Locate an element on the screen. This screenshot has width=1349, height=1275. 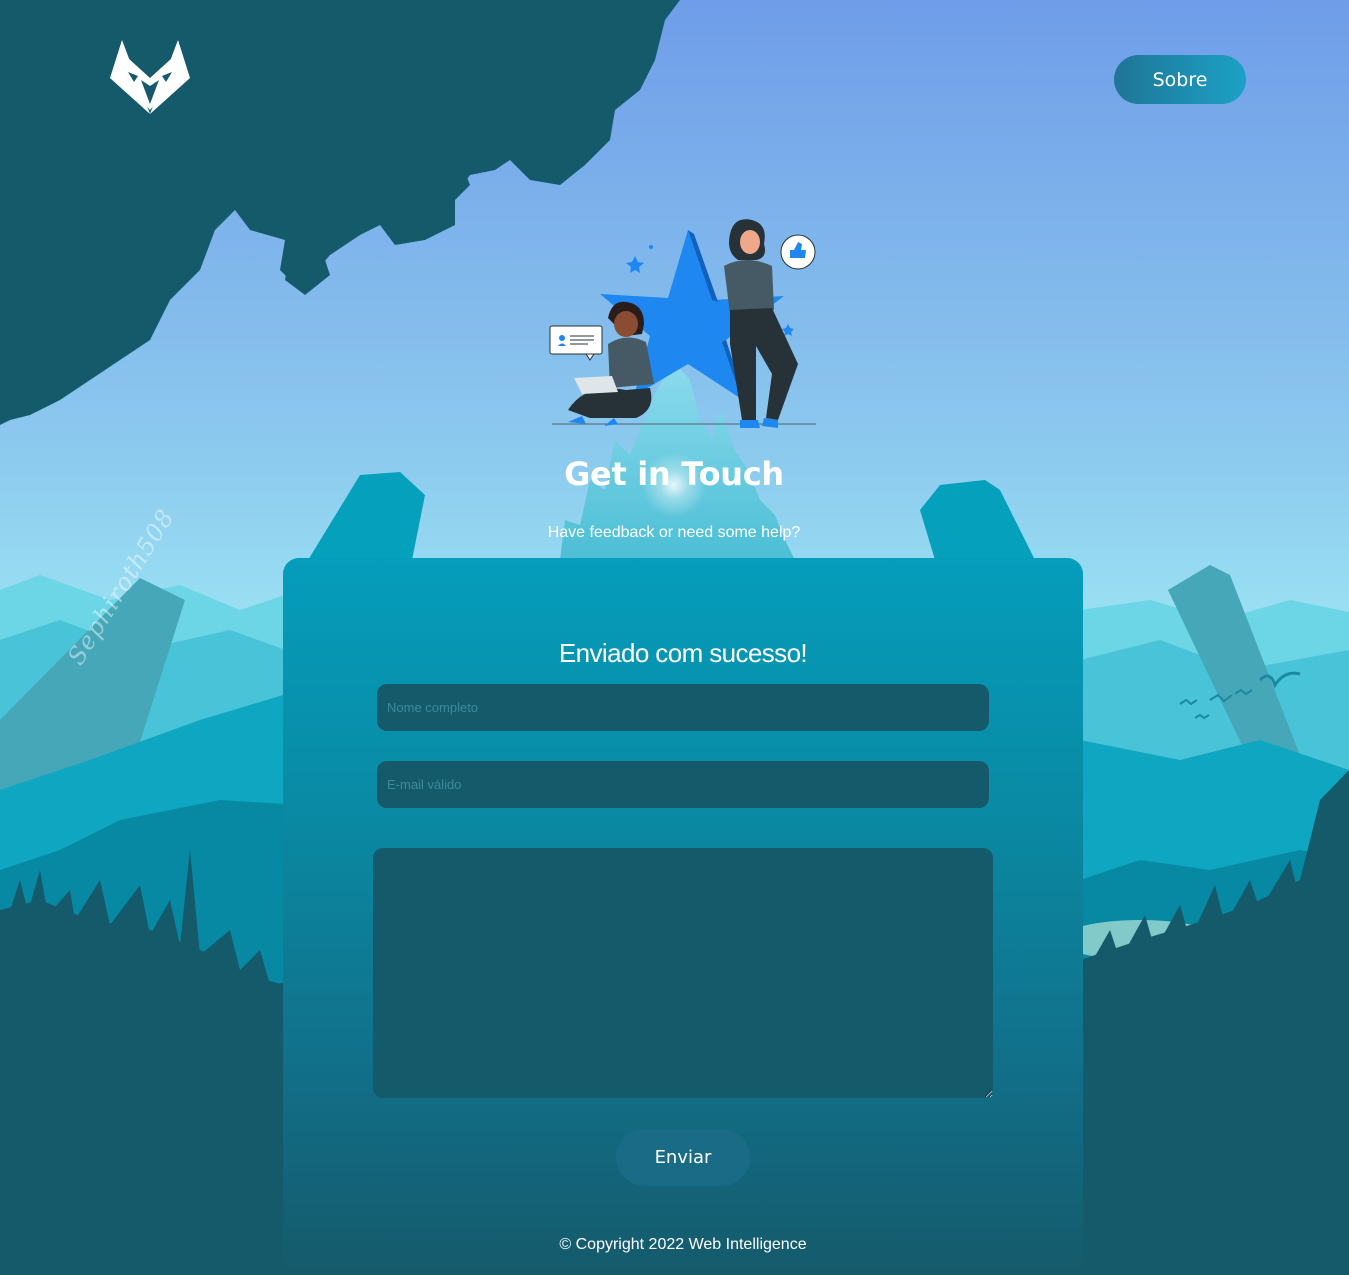
form-status-message: Enviado com sucesso! is located at coordinates (683, 653).